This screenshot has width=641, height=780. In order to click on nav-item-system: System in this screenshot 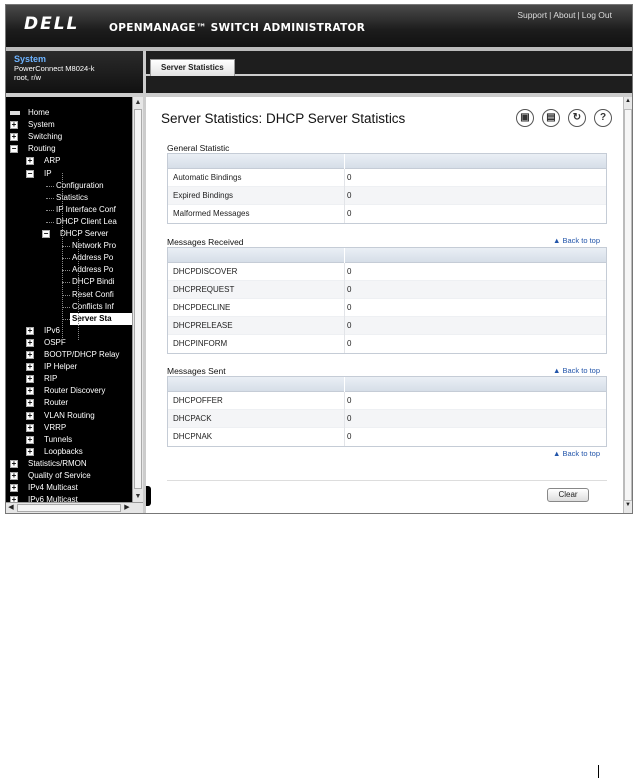, I will do `click(41, 125)`.